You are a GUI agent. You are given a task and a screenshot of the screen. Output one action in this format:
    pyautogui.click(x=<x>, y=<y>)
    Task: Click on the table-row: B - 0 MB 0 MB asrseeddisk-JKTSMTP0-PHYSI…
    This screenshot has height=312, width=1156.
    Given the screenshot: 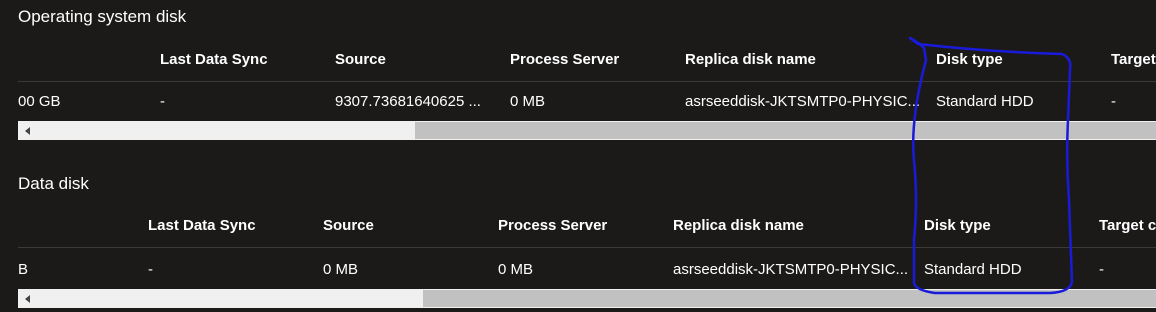 What is the action you would take?
    pyautogui.click(x=578, y=270)
    